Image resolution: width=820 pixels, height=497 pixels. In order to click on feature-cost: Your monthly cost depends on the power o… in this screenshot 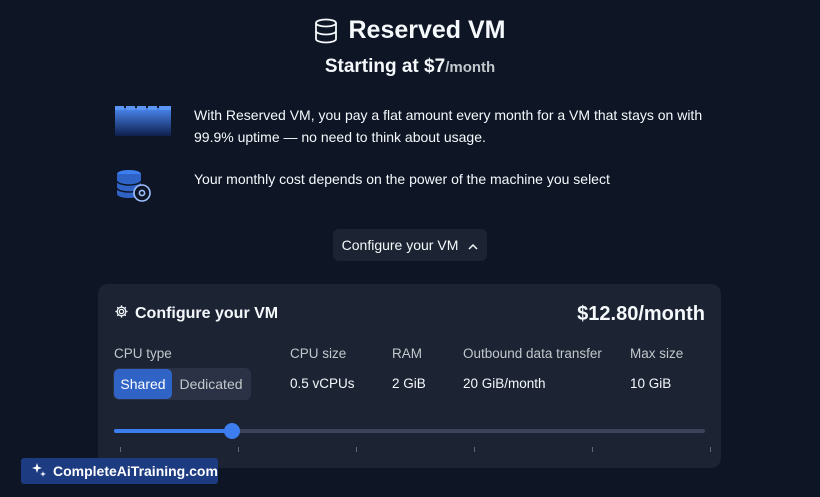, I will do `click(409, 188)`.